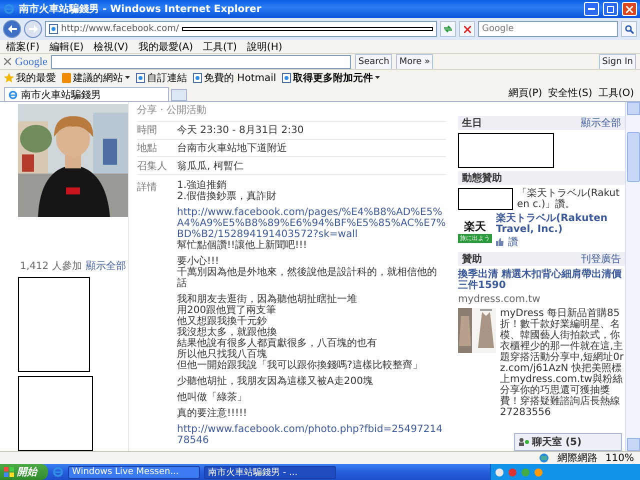 This screenshot has height=480, width=640. Describe the element at coordinates (51, 266) in the screenshot. I see `attendee-count: 1,412 人參加` at that location.